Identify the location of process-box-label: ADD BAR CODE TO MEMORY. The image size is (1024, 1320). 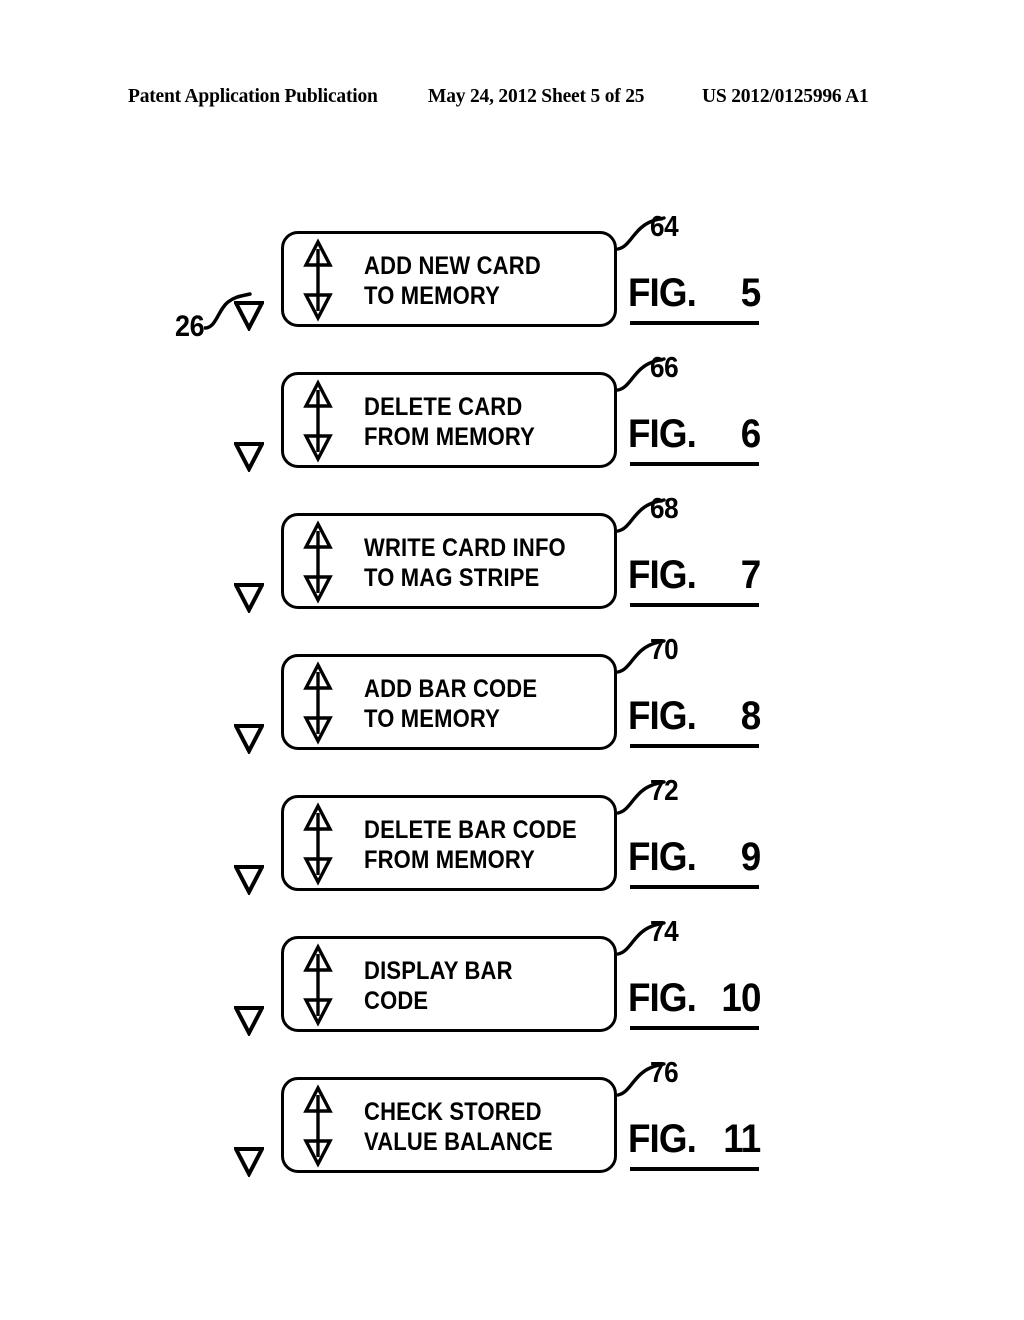
(451, 704).